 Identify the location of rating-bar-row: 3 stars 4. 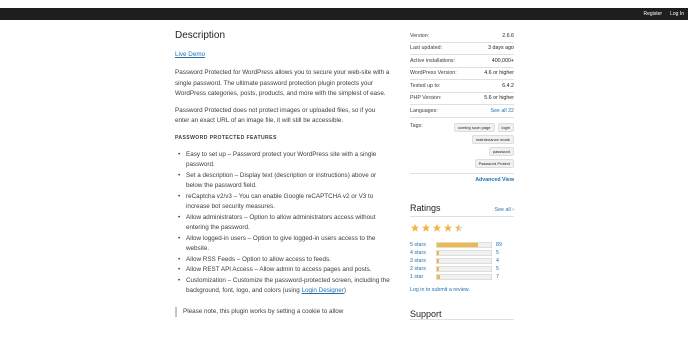
(462, 261).